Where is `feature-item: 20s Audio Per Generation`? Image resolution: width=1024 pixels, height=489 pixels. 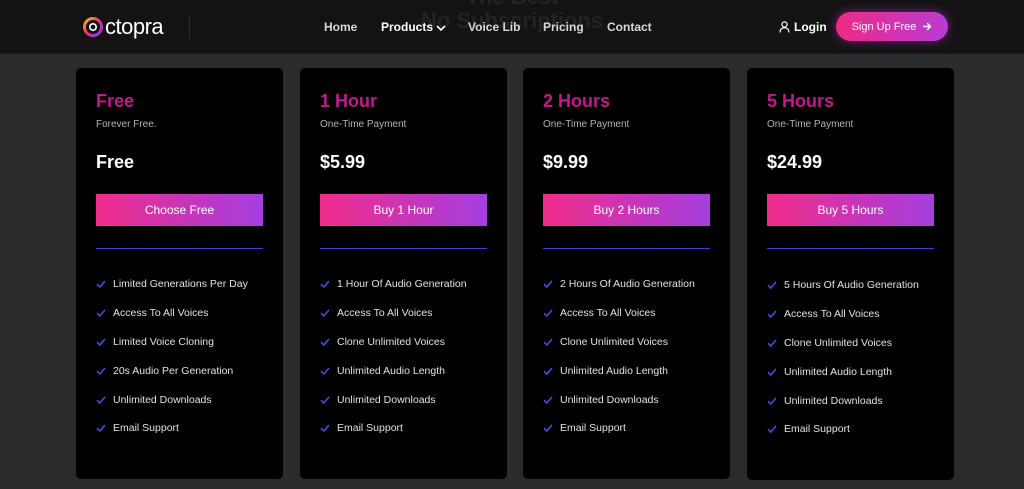
feature-item: 20s Audio Per Generation is located at coordinates (172, 370).